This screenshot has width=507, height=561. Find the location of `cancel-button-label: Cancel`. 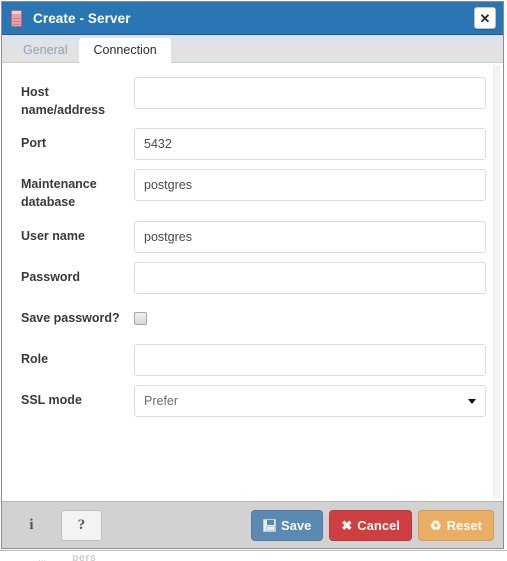

cancel-button-label: Cancel is located at coordinates (378, 525).